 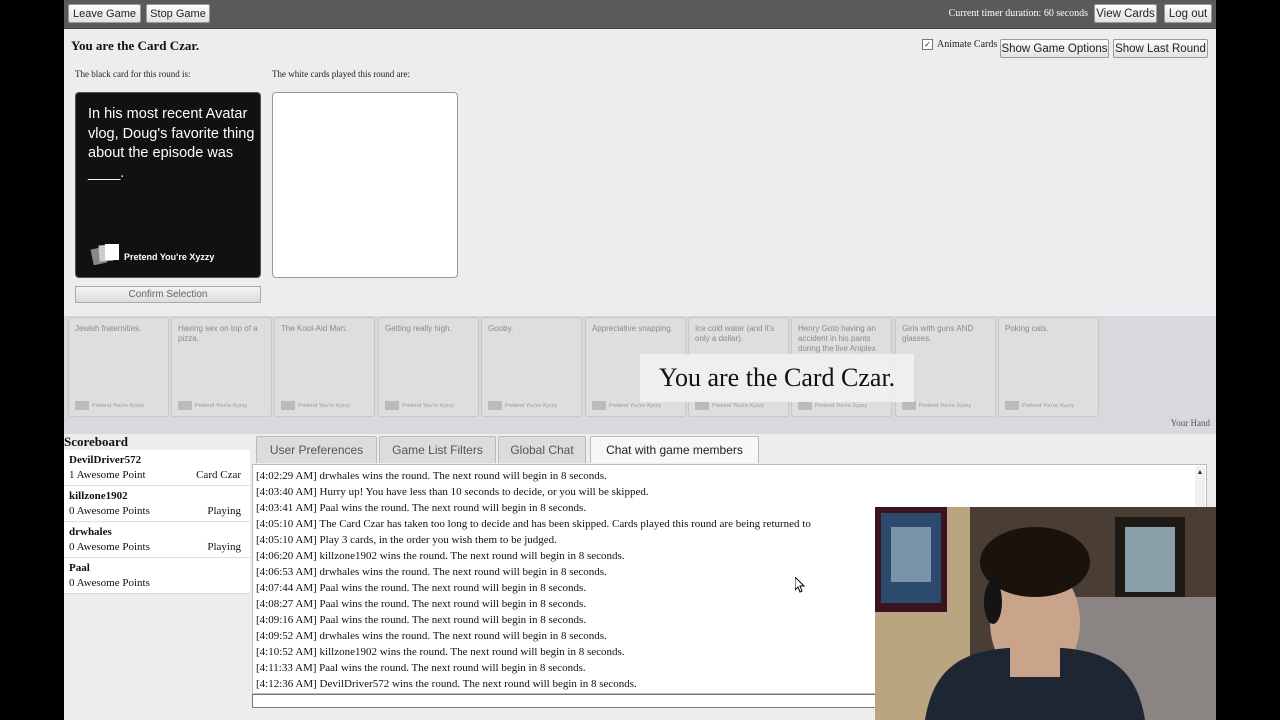 What do you see at coordinates (428, 367) in the screenshot?
I see `hand-card: Getting really high. Pretend You're Xyzzy` at bounding box center [428, 367].